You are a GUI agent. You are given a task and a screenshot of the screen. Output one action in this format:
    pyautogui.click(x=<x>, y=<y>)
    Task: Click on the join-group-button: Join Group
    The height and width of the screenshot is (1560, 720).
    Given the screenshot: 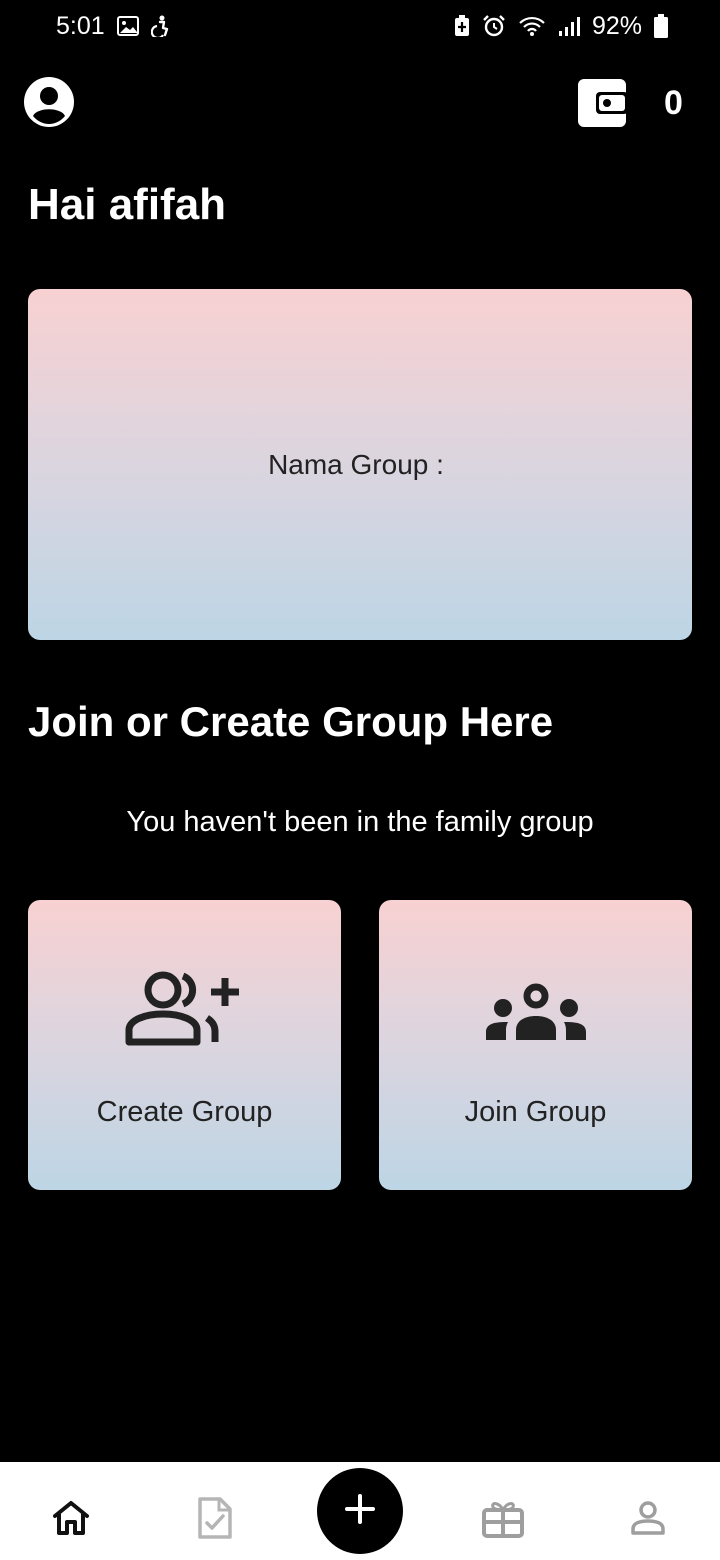 What is the action you would take?
    pyautogui.click(x=535, y=1045)
    